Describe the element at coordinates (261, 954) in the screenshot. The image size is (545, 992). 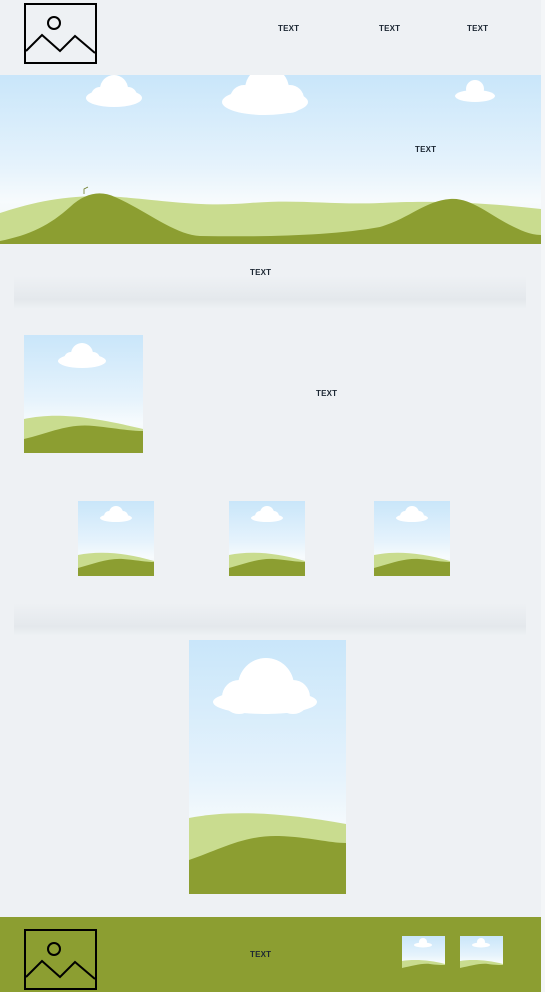
I see `footer-text: TEXT` at that location.